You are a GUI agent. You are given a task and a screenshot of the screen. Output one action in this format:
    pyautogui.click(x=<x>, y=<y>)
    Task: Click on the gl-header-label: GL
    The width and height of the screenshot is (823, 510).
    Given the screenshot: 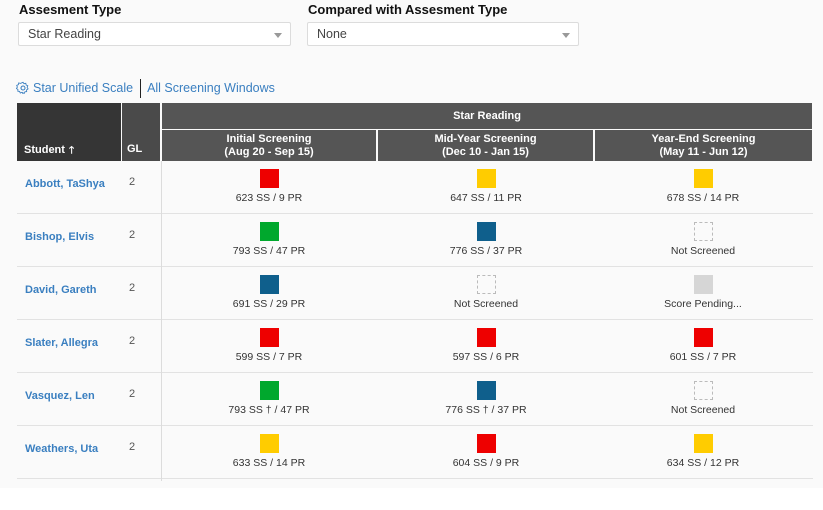 What is the action you would take?
    pyautogui.click(x=135, y=149)
    